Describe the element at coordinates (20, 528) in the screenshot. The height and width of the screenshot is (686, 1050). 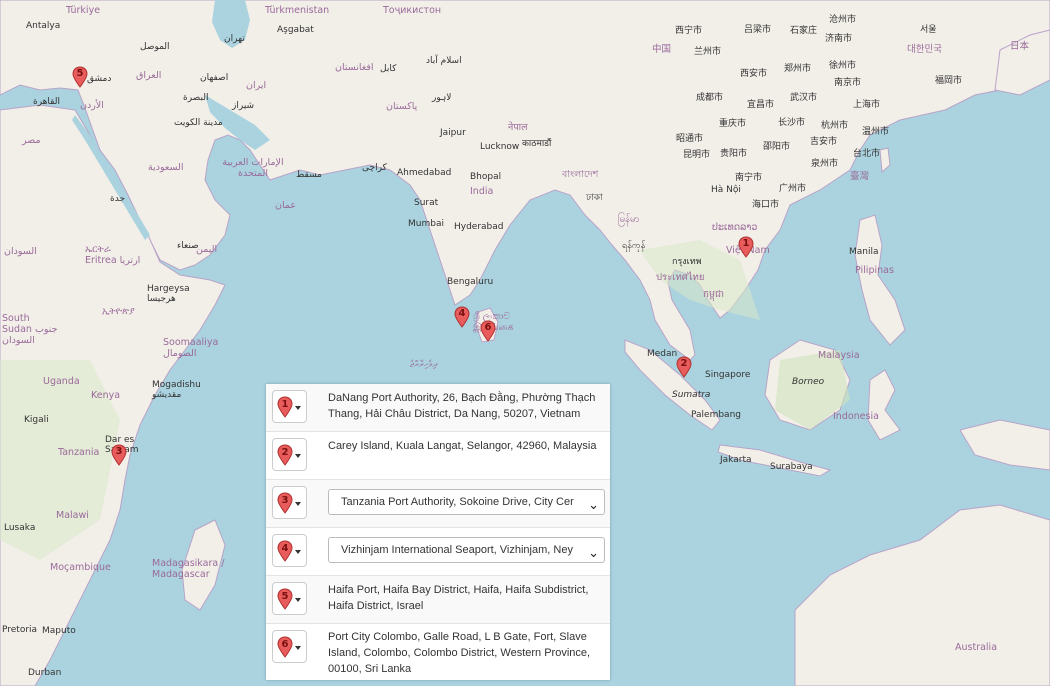
I see `city-label: Lusaka` at that location.